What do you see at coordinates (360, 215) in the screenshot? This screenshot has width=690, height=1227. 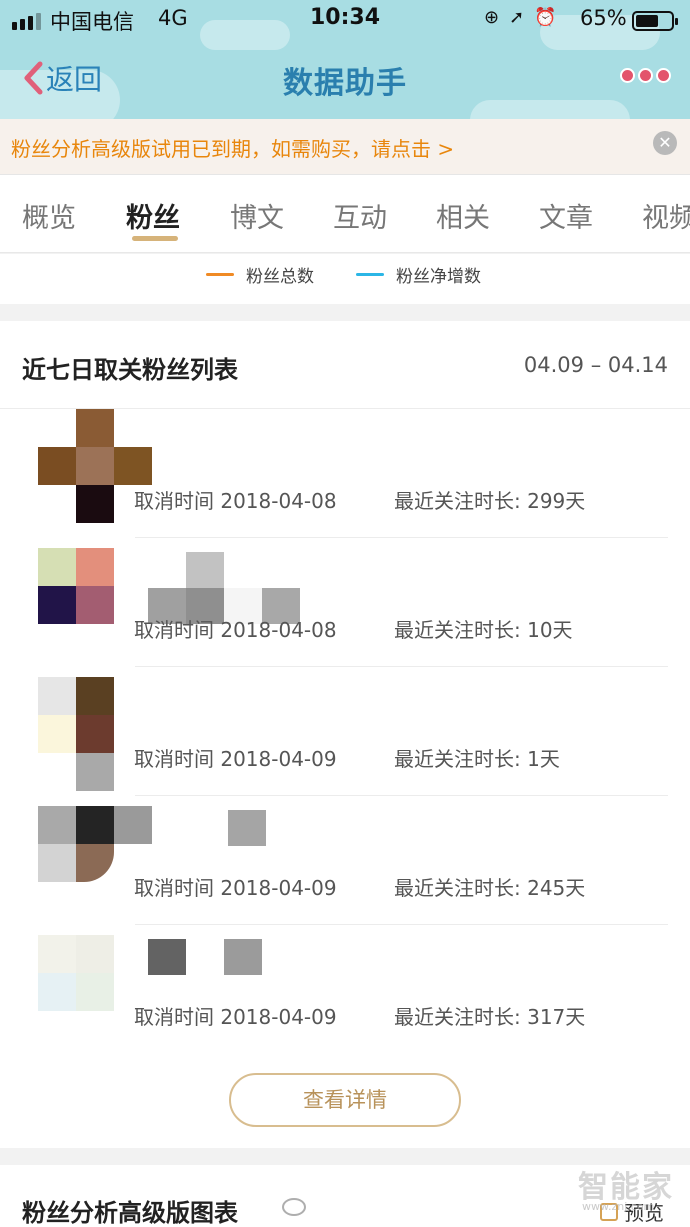 I see `tab-interaction: 互动` at bounding box center [360, 215].